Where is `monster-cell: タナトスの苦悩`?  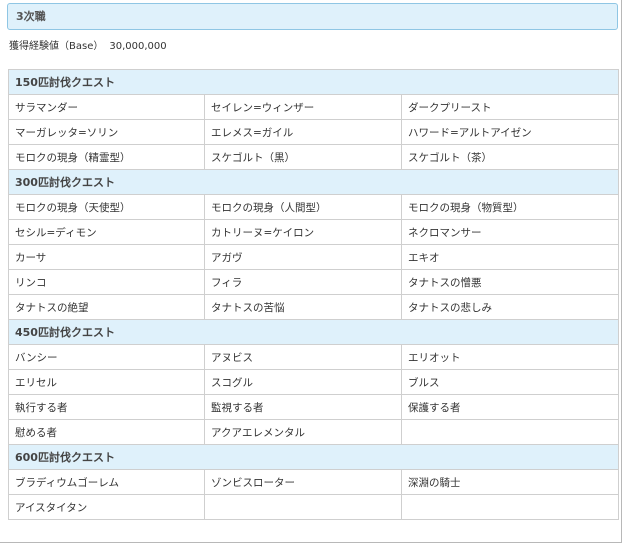 monster-cell: タナトスの苦悩 is located at coordinates (303, 307).